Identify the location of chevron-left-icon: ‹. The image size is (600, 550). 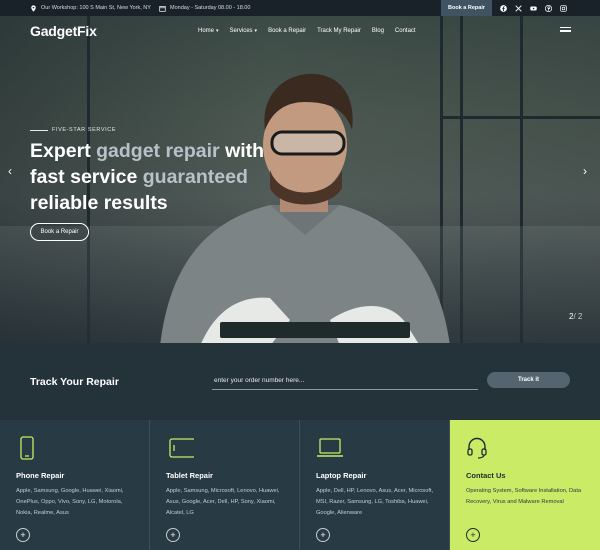
(10, 171).